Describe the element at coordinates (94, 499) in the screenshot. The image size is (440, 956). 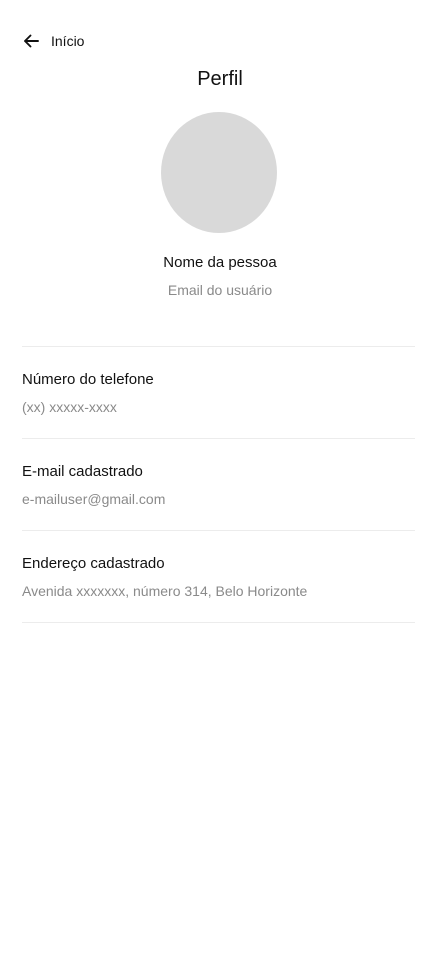
I see `info-value: e-mailuser@gmail.com` at that location.